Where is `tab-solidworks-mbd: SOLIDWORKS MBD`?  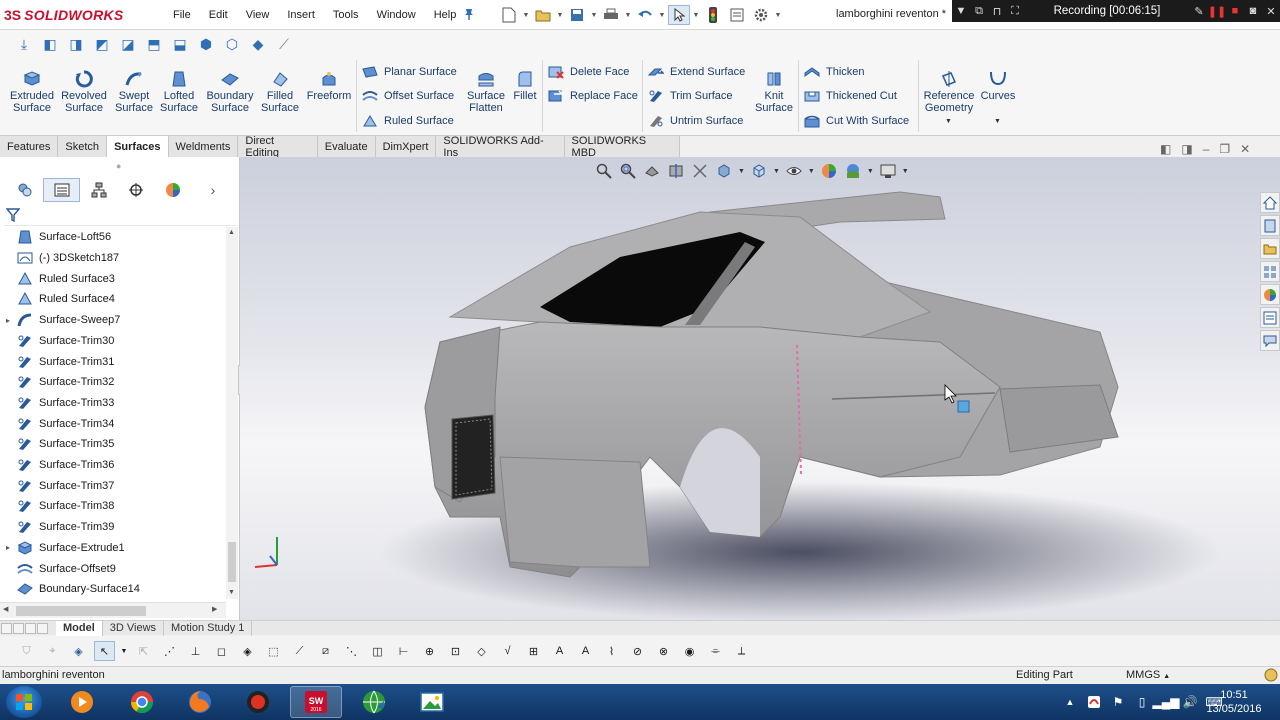 tab-solidworks-mbd: SOLIDWORKS MBD is located at coordinates (622, 147).